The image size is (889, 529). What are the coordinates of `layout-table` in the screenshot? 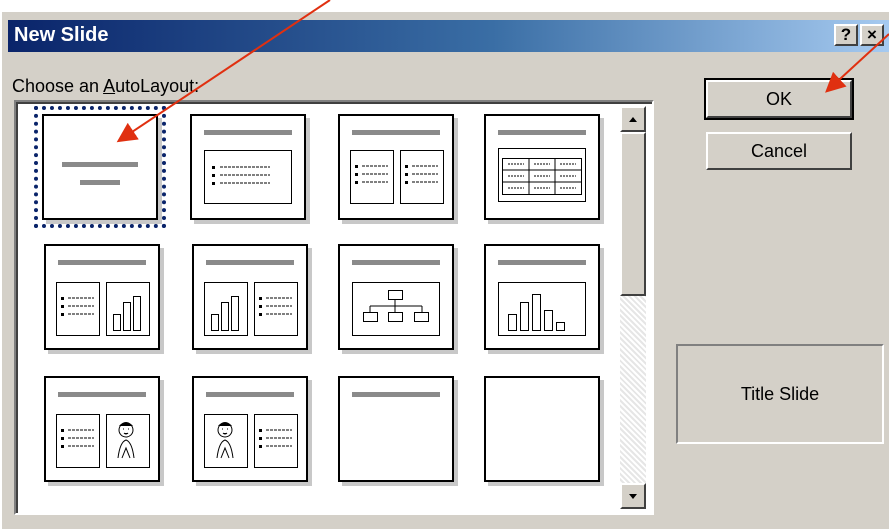 It's located at (542, 167).